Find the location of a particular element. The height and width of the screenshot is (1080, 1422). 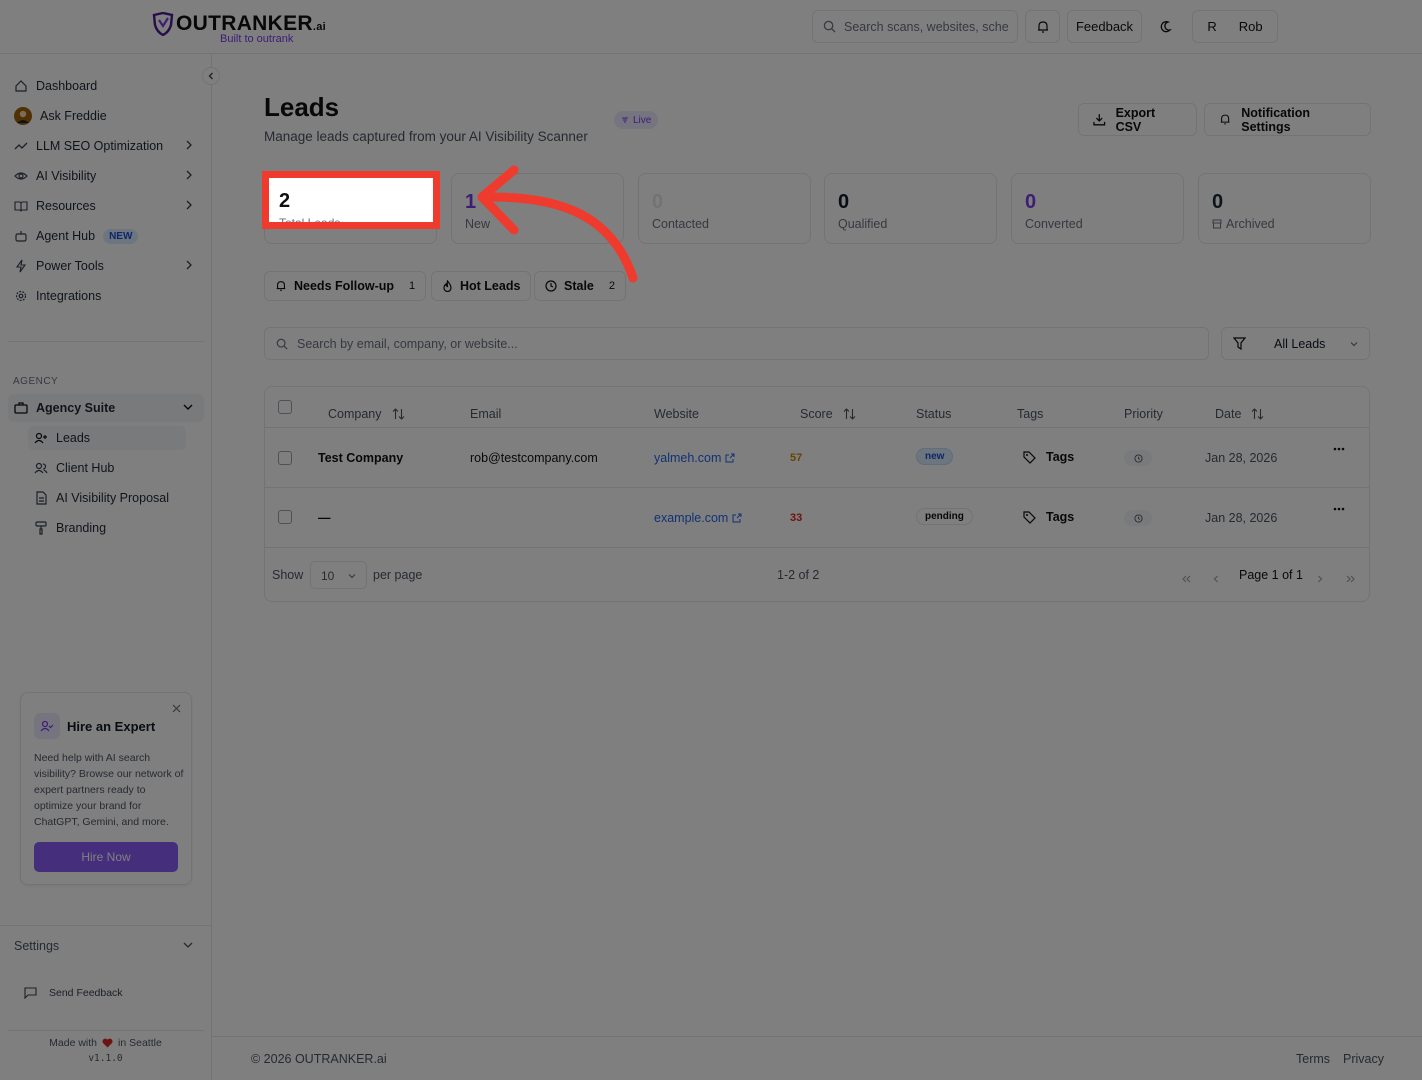

sidebar-item-ai-visibility: AI Visibility is located at coordinates (106, 176).